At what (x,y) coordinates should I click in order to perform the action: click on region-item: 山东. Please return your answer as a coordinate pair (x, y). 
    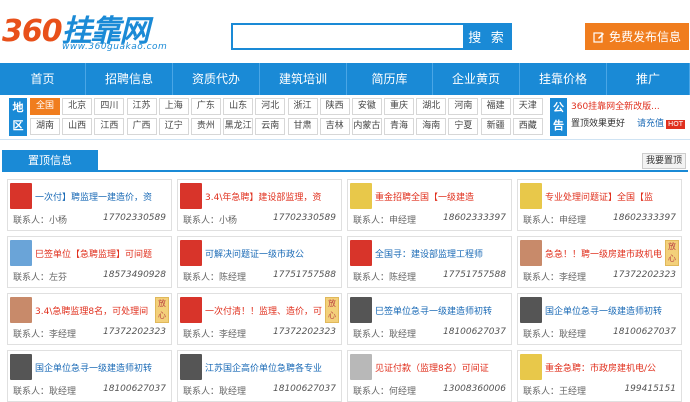
    Looking at the image, I should click on (238, 106).